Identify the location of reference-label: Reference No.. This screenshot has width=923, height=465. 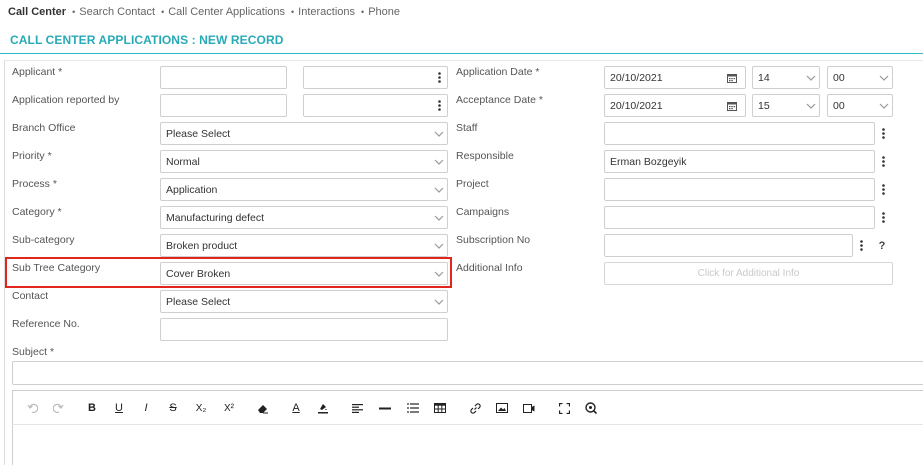
(46, 324).